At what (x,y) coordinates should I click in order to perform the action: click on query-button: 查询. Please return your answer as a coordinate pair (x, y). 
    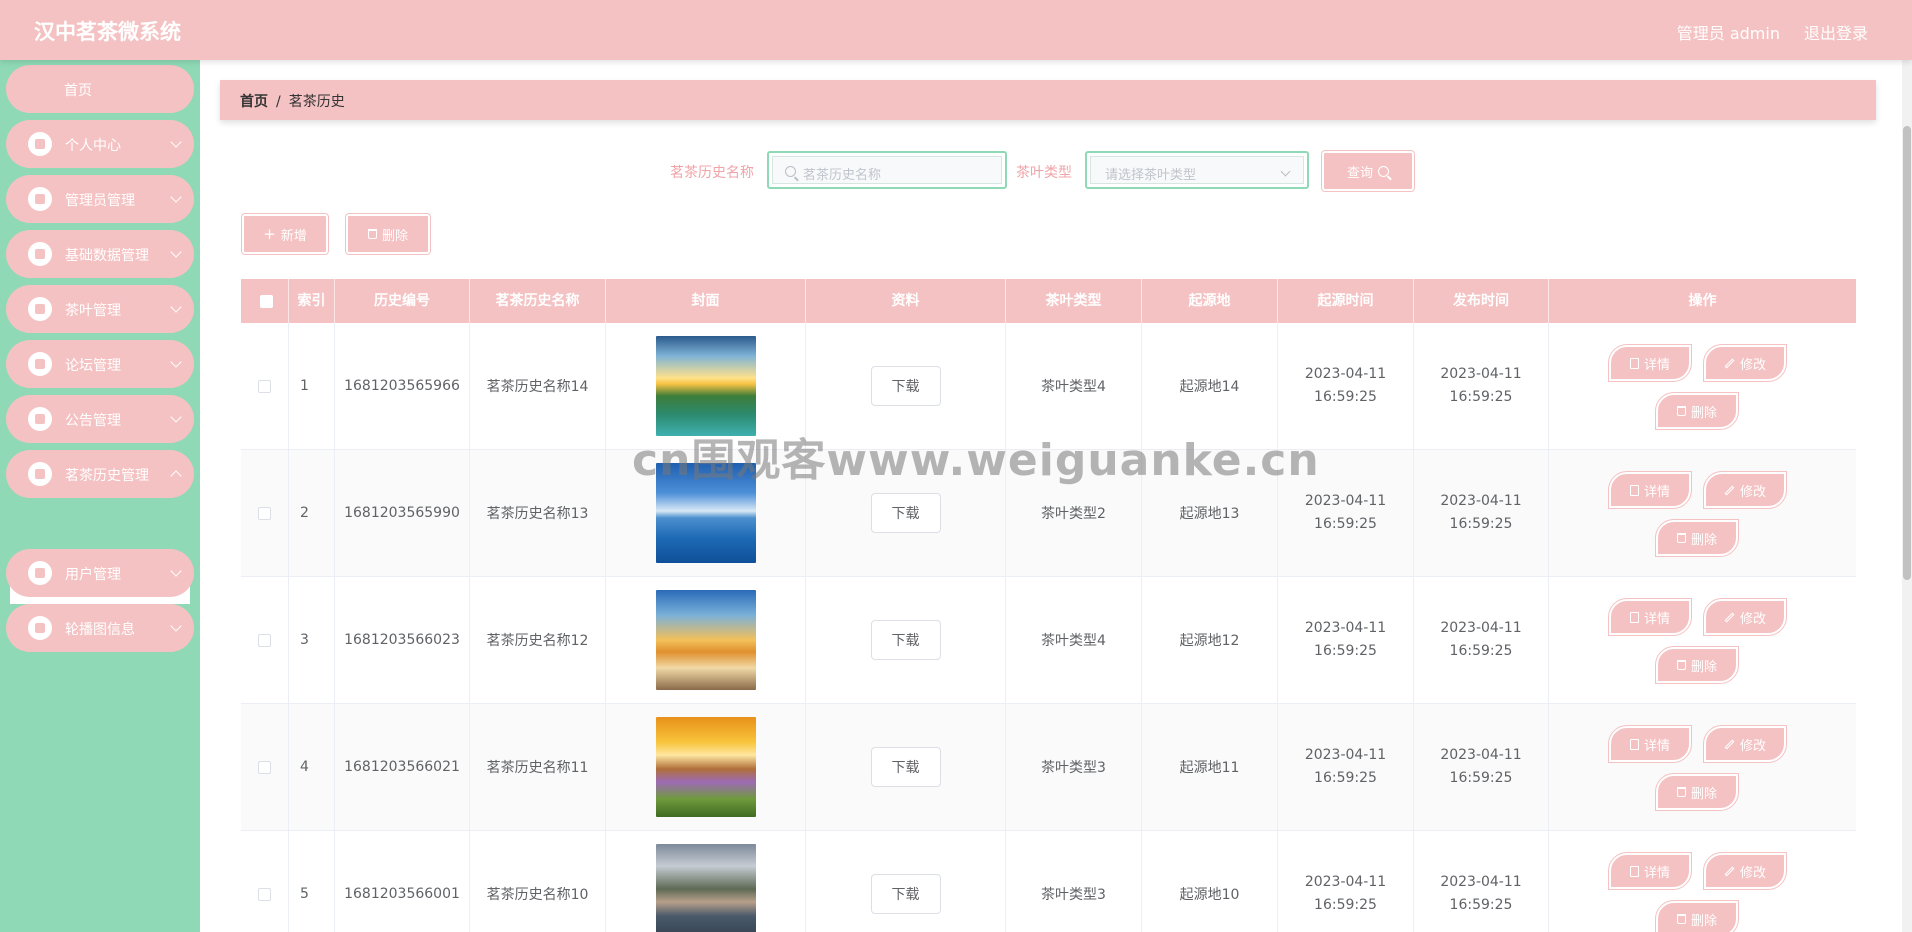
    Looking at the image, I should click on (1368, 171).